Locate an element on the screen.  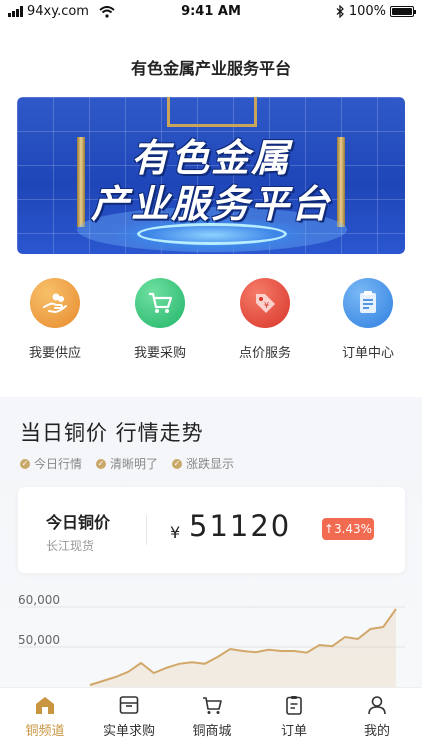
inbox-icon is located at coordinates (129, 705).